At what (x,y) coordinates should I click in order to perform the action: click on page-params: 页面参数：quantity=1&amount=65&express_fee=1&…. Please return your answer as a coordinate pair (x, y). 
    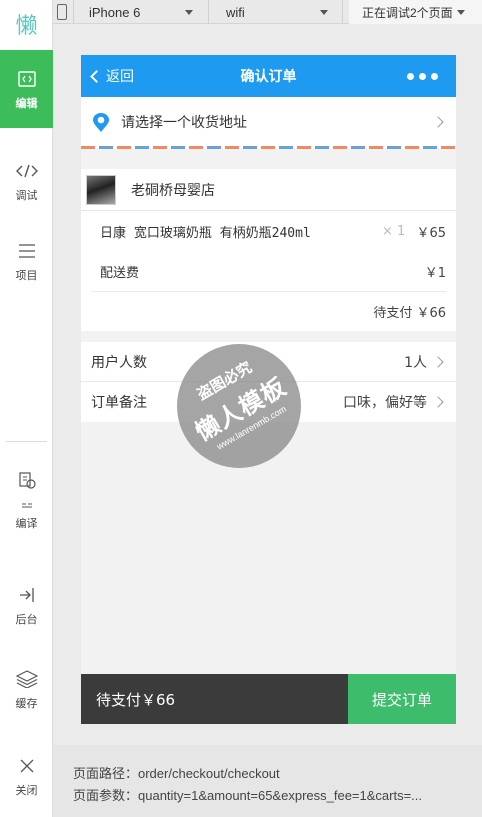
    Looking at the image, I should click on (248, 795).